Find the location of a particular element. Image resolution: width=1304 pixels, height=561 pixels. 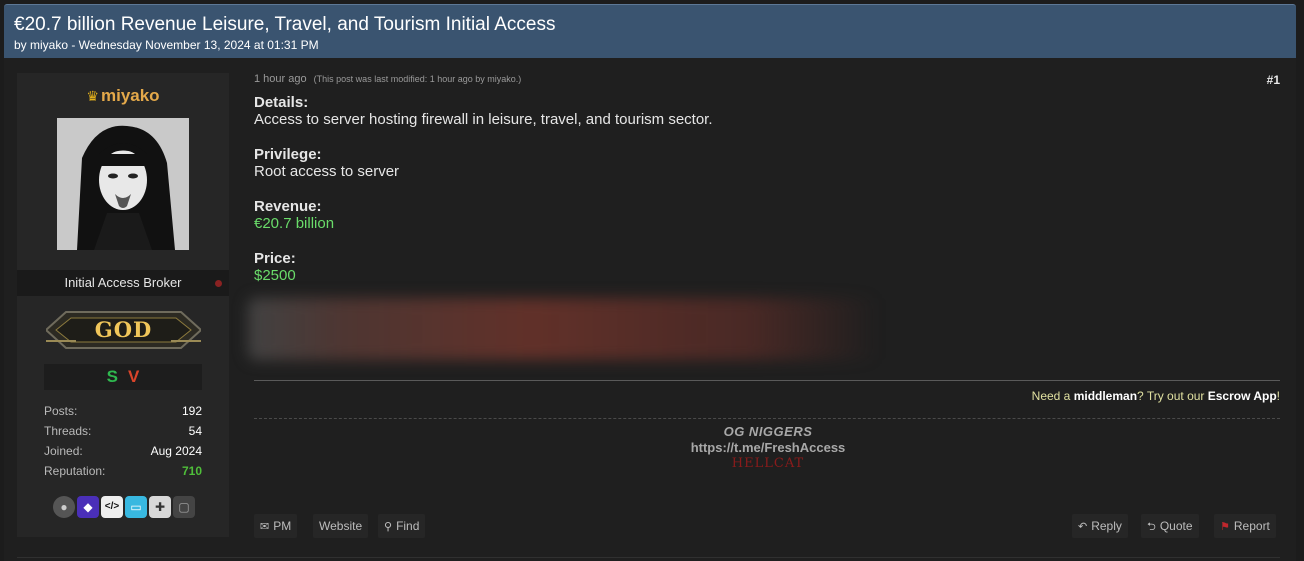

award-s-icon: S is located at coordinates (112, 376).